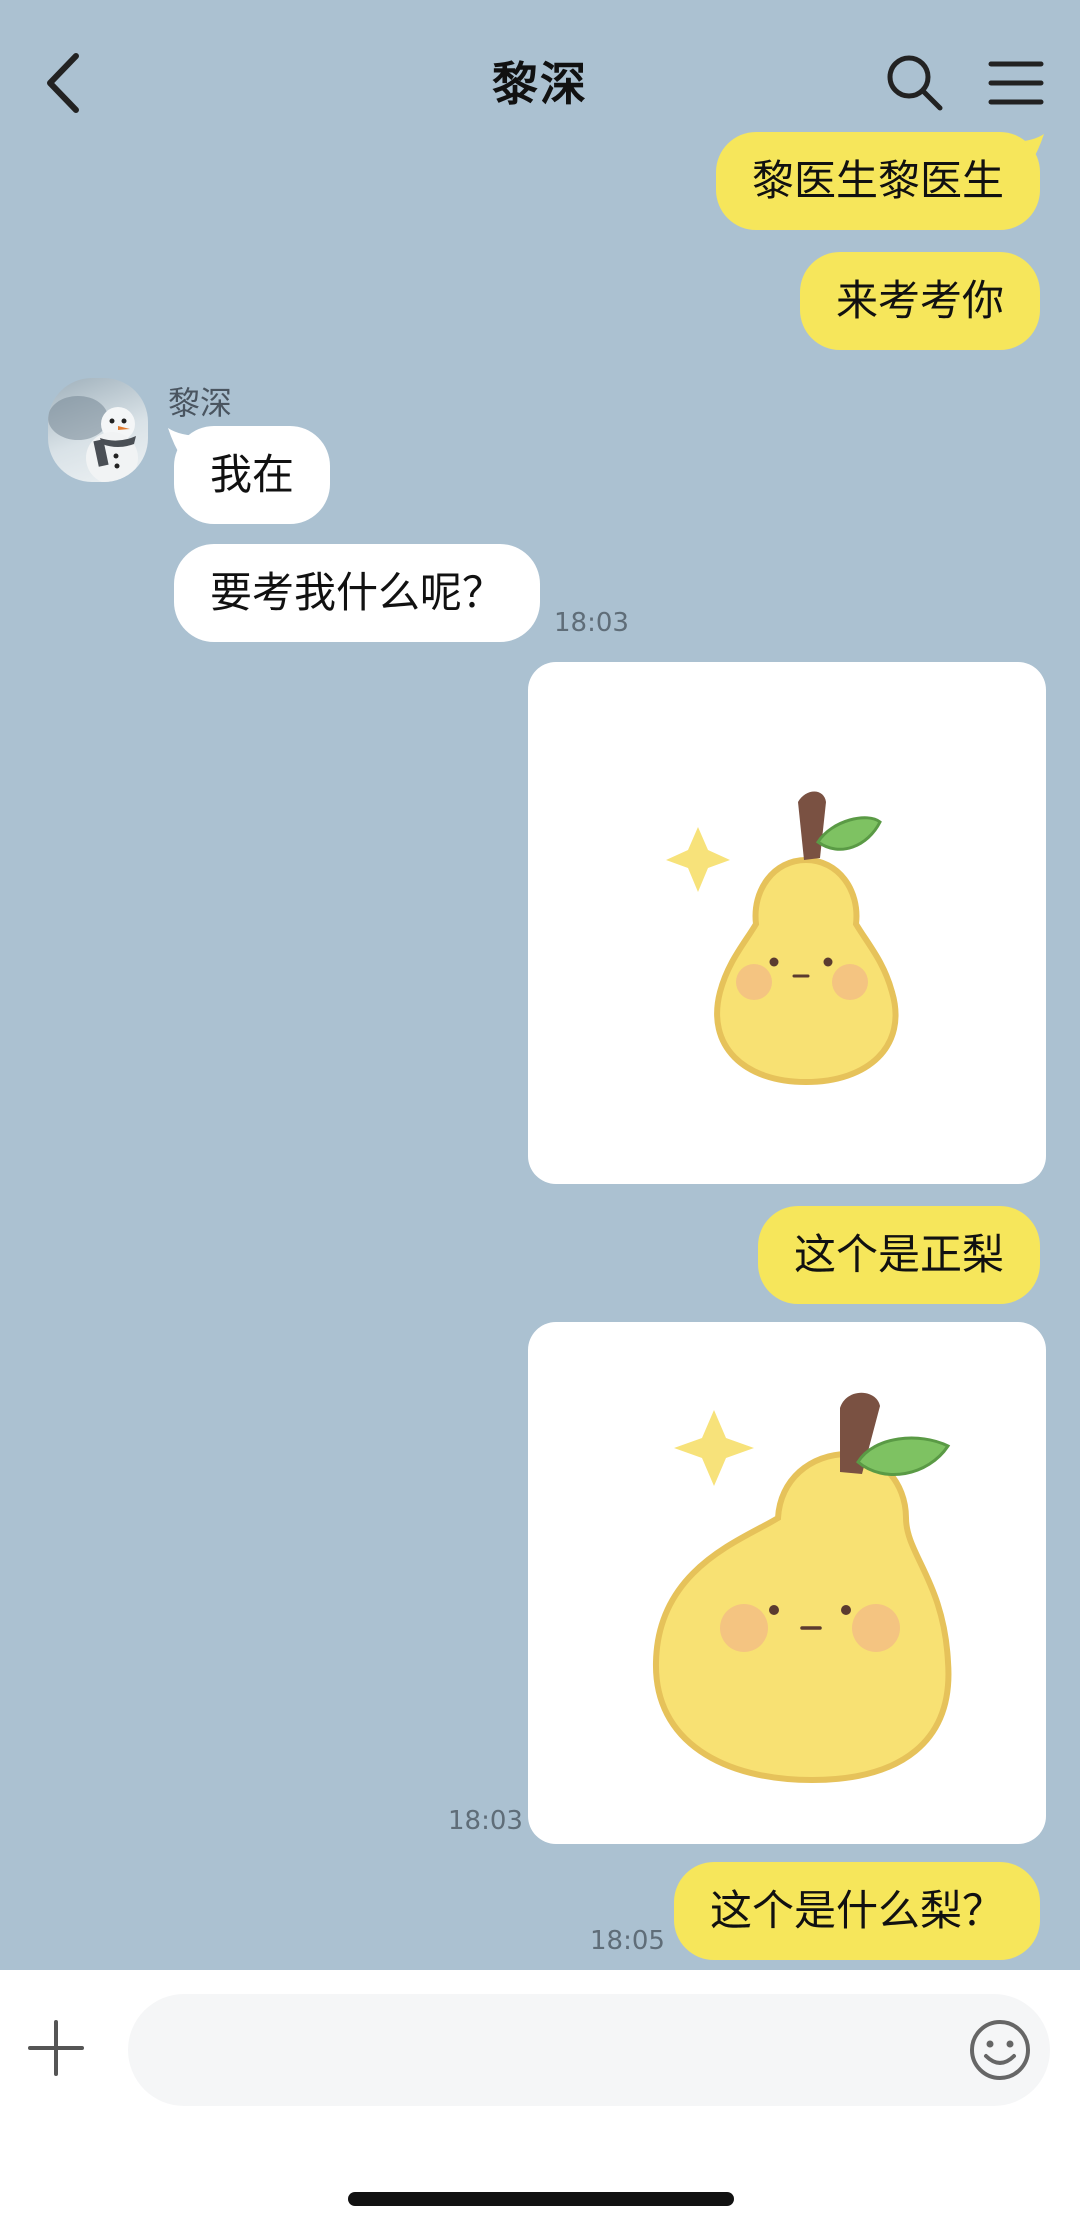 The image size is (1080, 2227). What do you see at coordinates (56, 2048) in the screenshot?
I see `plus-icon` at bounding box center [56, 2048].